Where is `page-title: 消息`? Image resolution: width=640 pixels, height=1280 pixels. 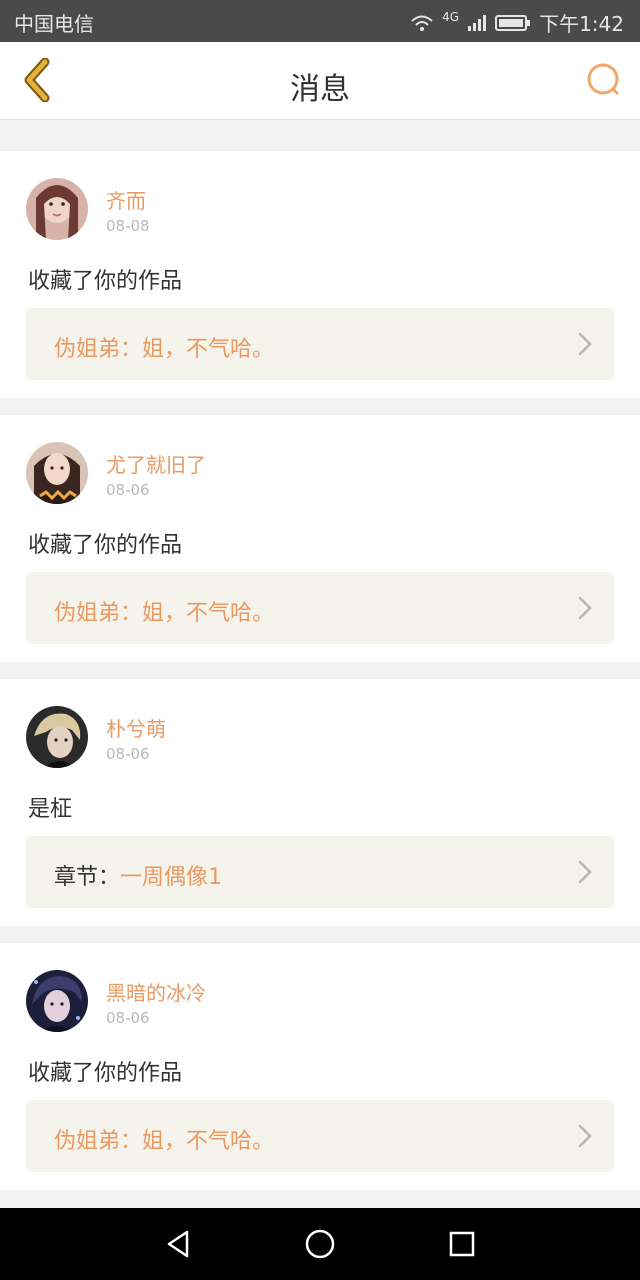
page-title: 消息 is located at coordinates (320, 89).